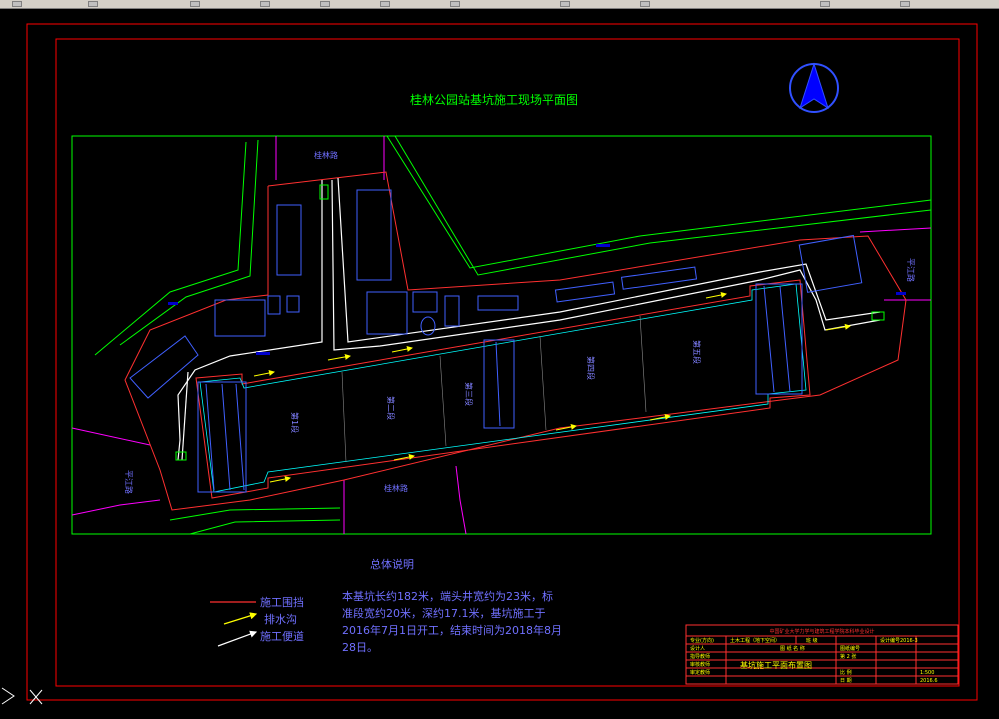 The image size is (999, 719). What do you see at coordinates (469, 394) in the screenshot?
I see `pit-section-label: 第三段` at bounding box center [469, 394].